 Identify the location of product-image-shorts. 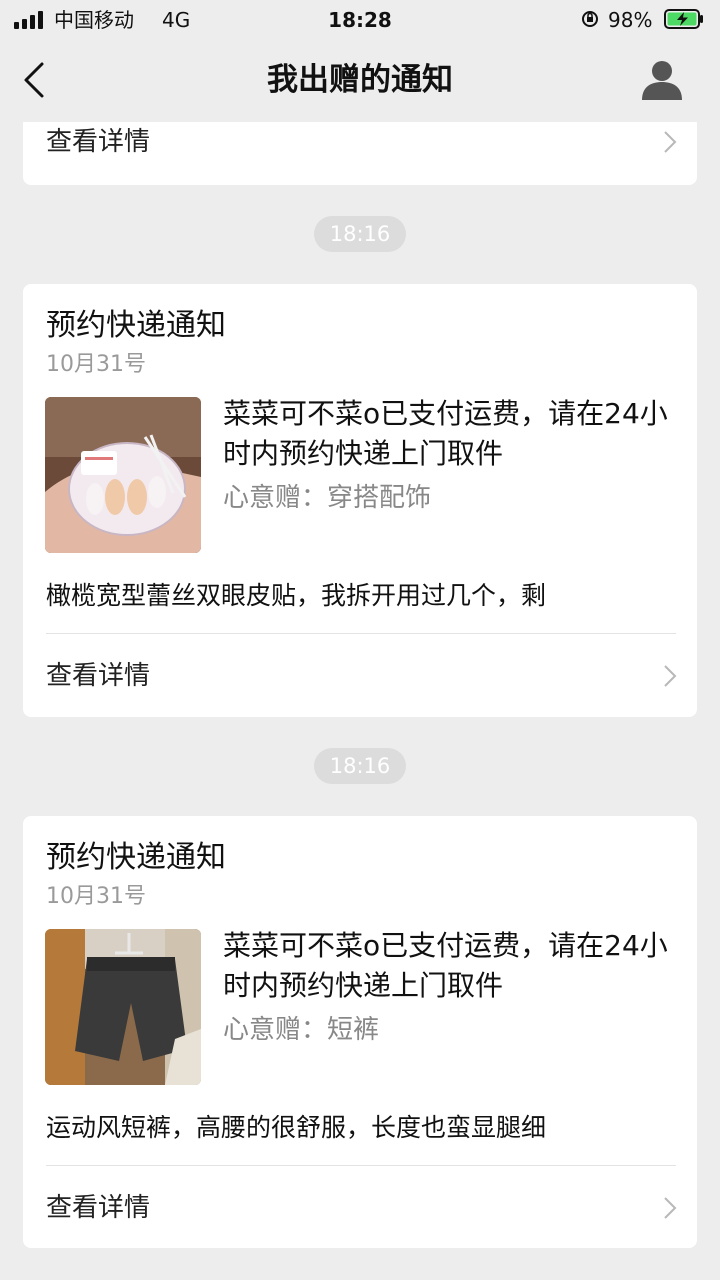
(123, 1007).